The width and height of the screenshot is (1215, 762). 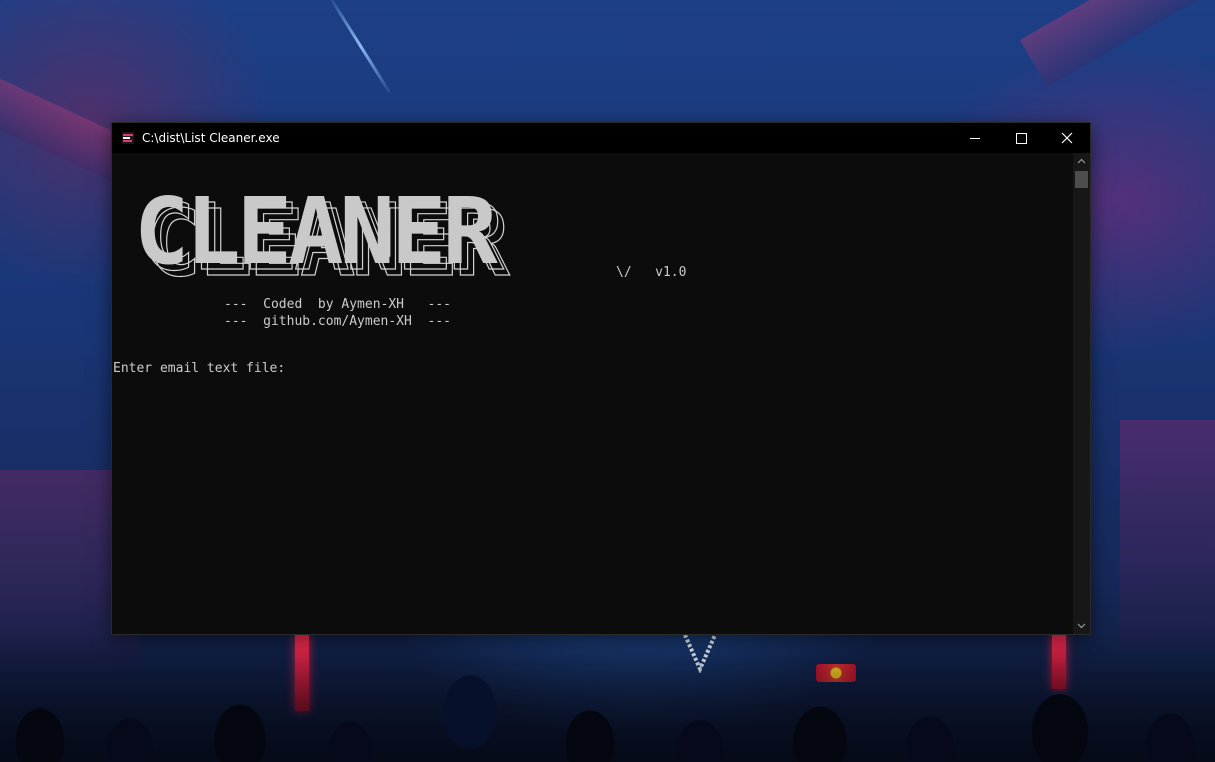 I want to click on app-icon, so click(x=128, y=138).